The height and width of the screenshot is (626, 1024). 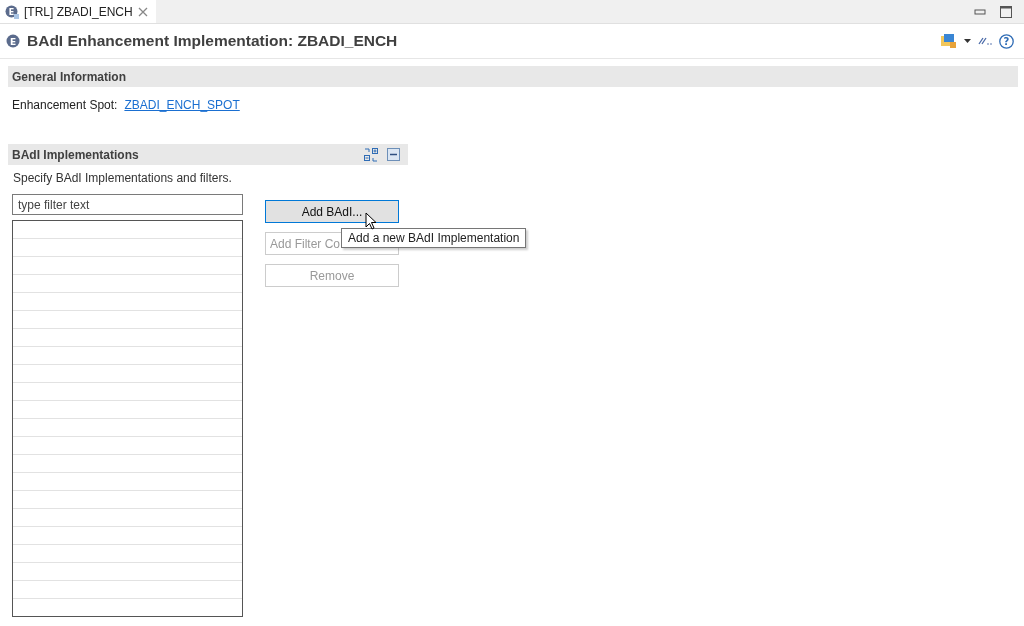 I want to click on folder-icon, so click(x=949, y=41).